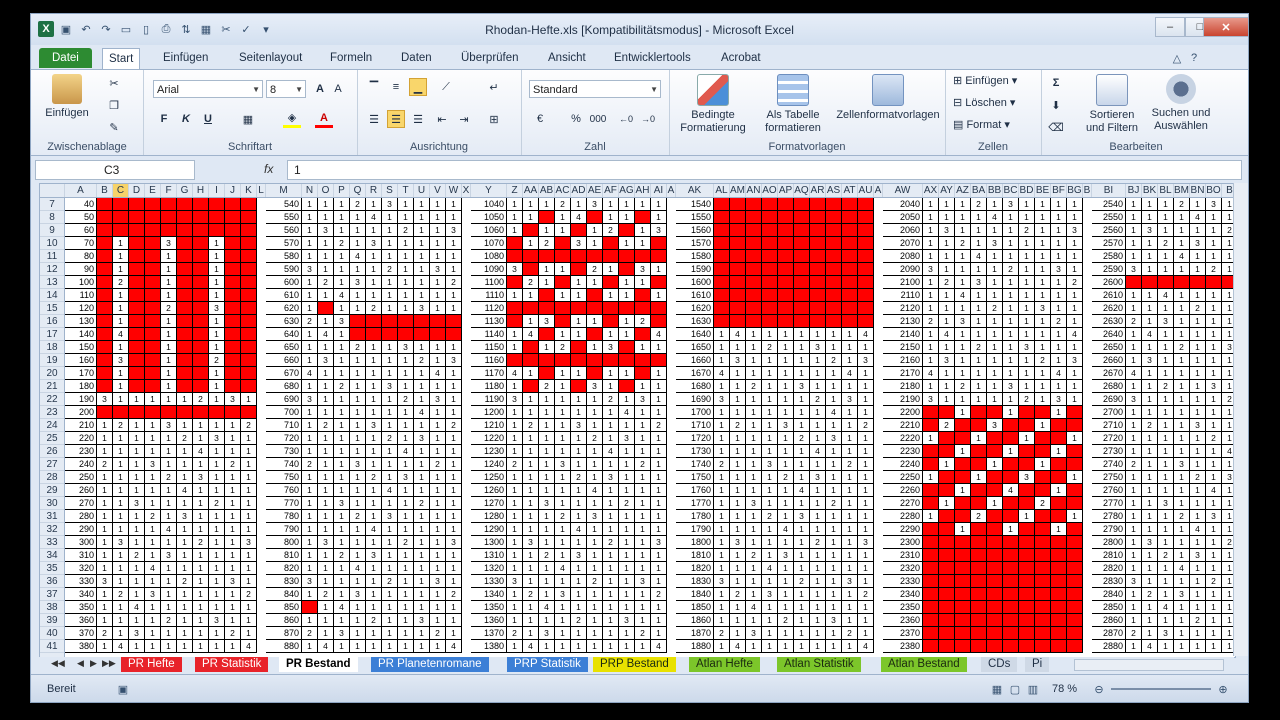 Image resolution: width=1280 pixels, height=720 pixels. Describe the element at coordinates (374, 190) in the screenshot. I see `column-header: R` at that location.